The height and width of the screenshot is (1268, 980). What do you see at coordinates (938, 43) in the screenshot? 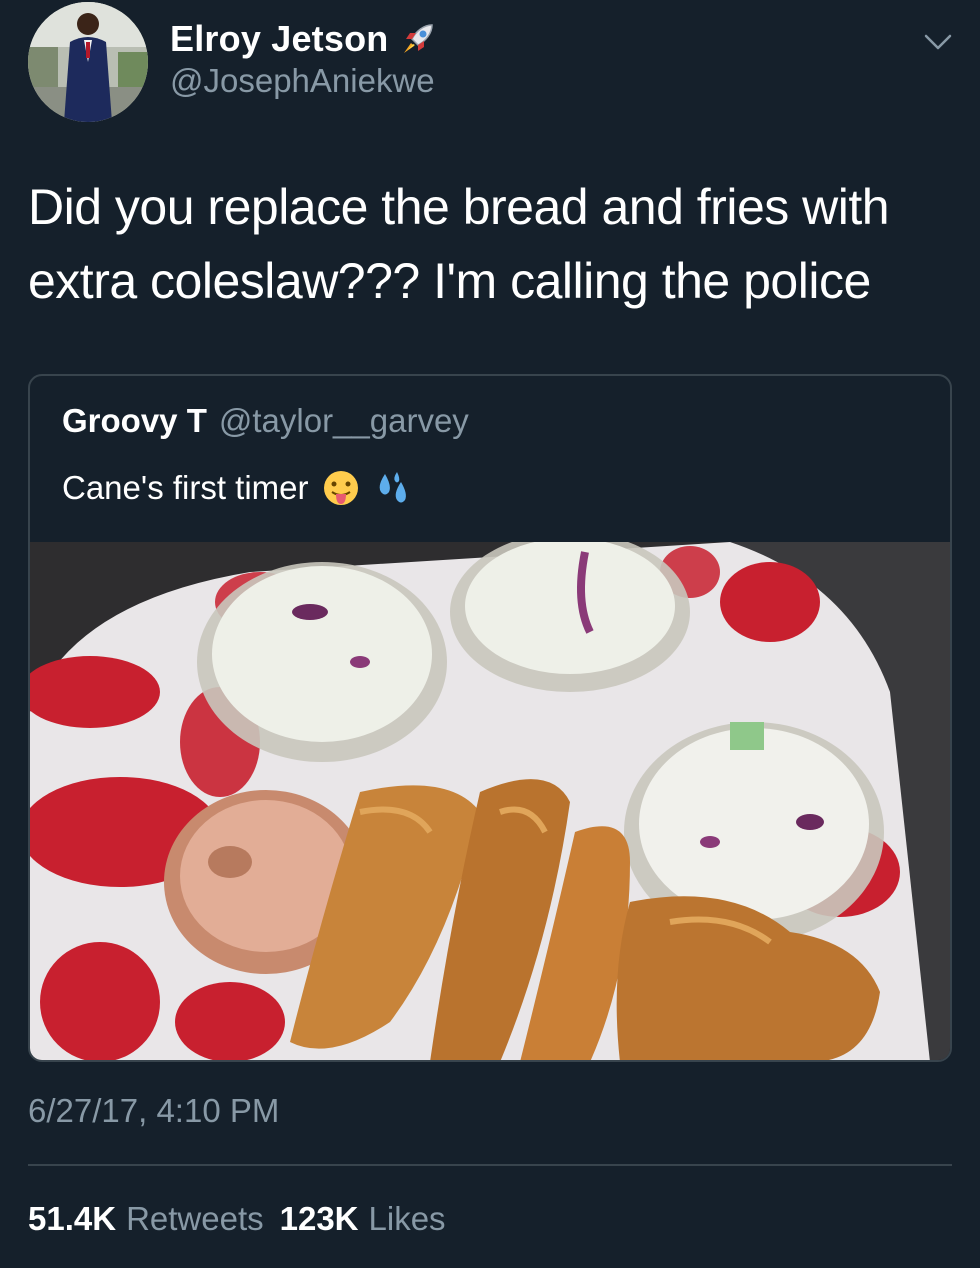
I see `chevron-down-icon` at bounding box center [938, 43].